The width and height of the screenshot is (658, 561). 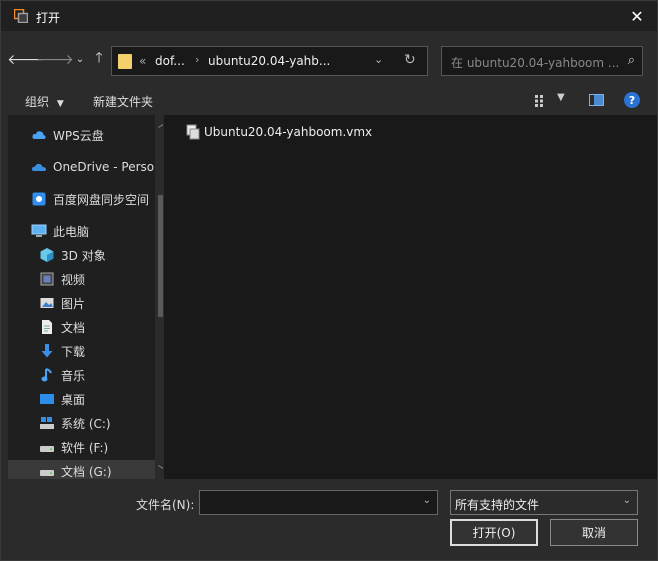 What do you see at coordinates (26, 59) in the screenshot?
I see `back-button: 🡐` at bounding box center [26, 59].